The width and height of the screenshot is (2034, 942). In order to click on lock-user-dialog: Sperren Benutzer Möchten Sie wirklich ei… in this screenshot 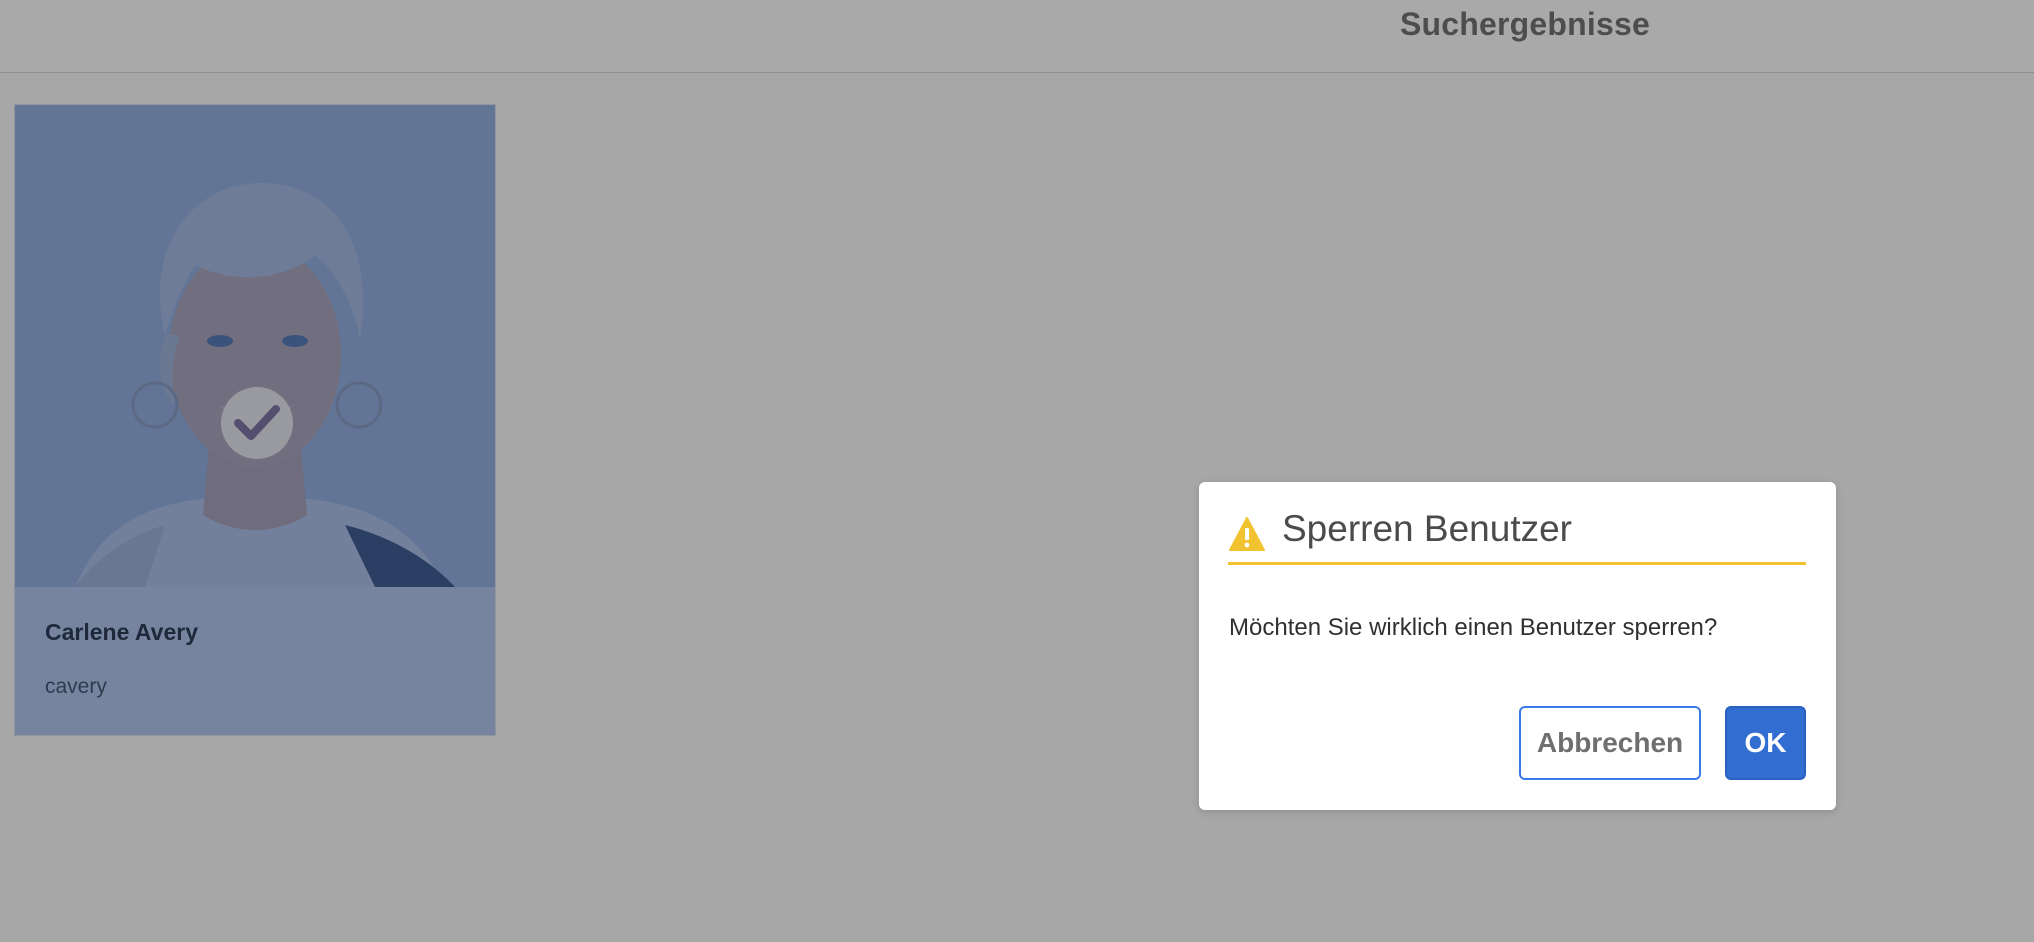, I will do `click(1517, 646)`.